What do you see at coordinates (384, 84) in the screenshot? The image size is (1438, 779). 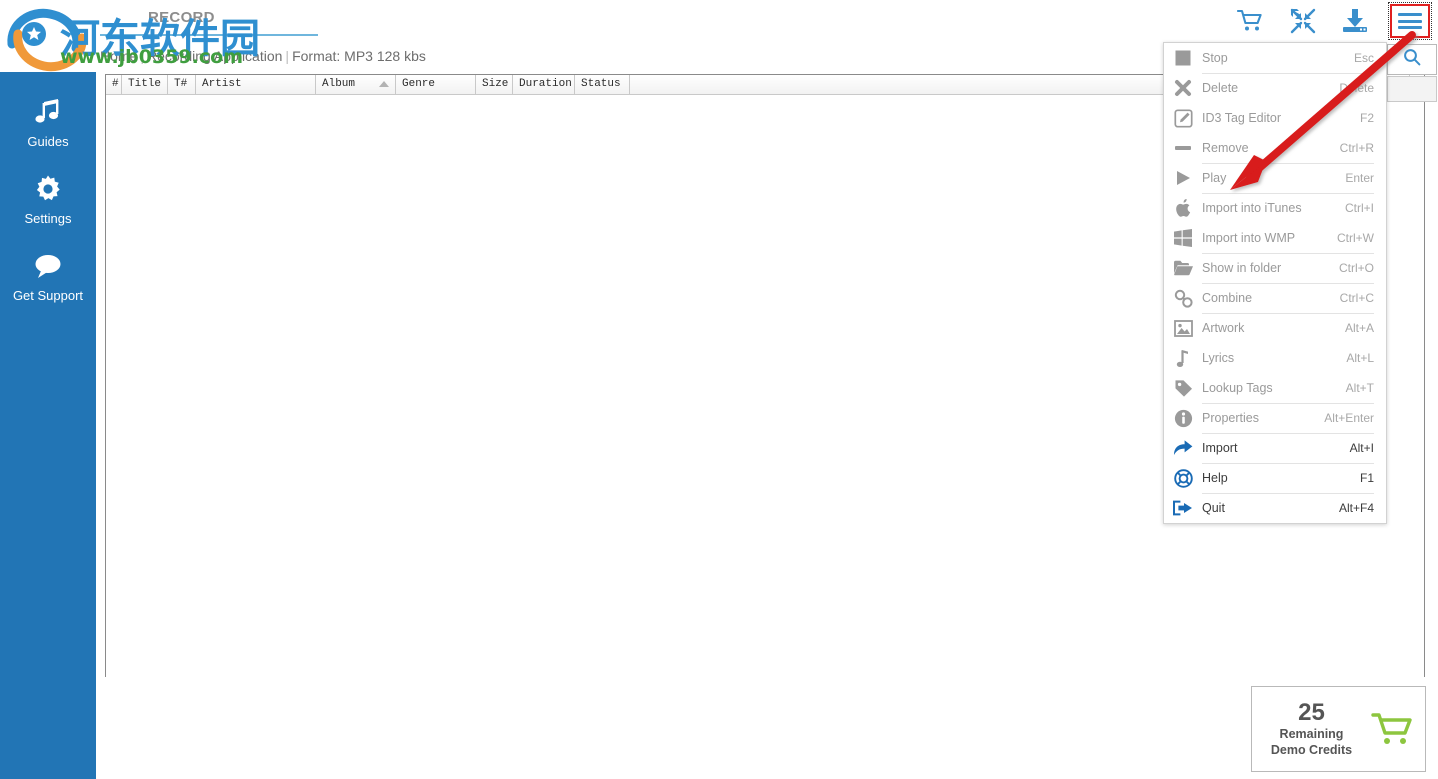 I see `sort-ascending-icon` at bounding box center [384, 84].